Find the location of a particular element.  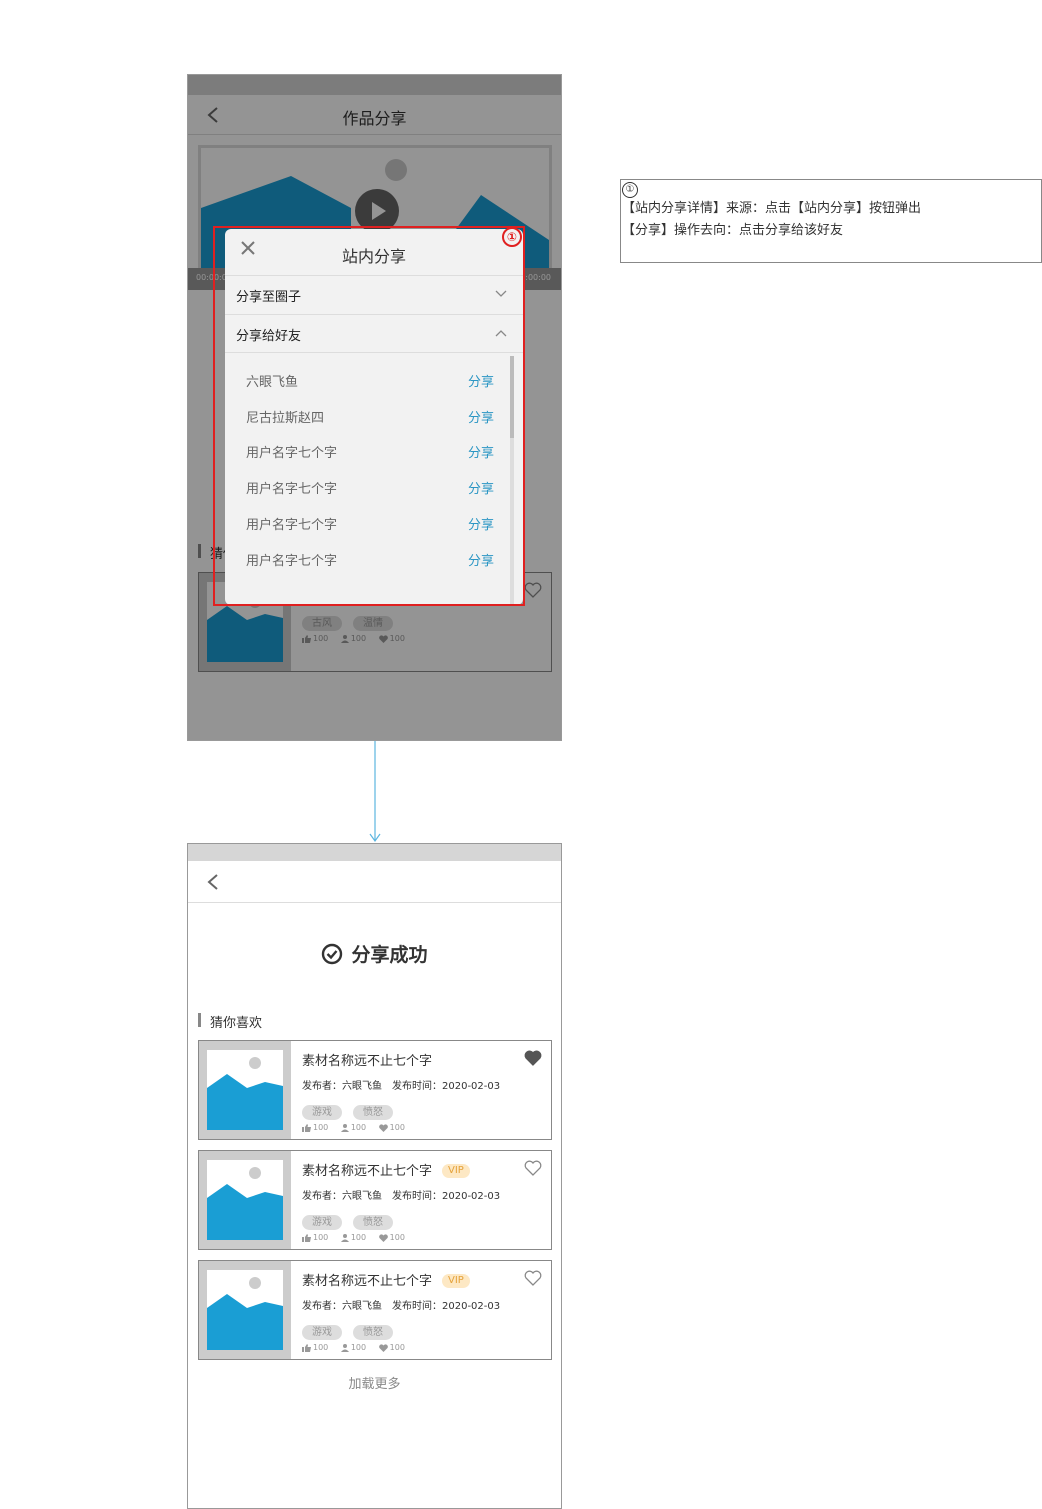

success-text: 分享成功 is located at coordinates (389, 955).